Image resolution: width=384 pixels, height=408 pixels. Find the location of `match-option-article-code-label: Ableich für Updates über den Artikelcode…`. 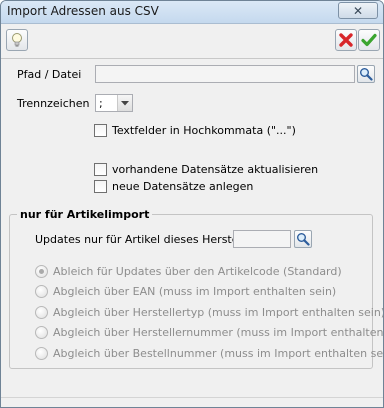

match-option-article-code-label: Ableich für Updates über den Artikelcode… is located at coordinates (197, 271).